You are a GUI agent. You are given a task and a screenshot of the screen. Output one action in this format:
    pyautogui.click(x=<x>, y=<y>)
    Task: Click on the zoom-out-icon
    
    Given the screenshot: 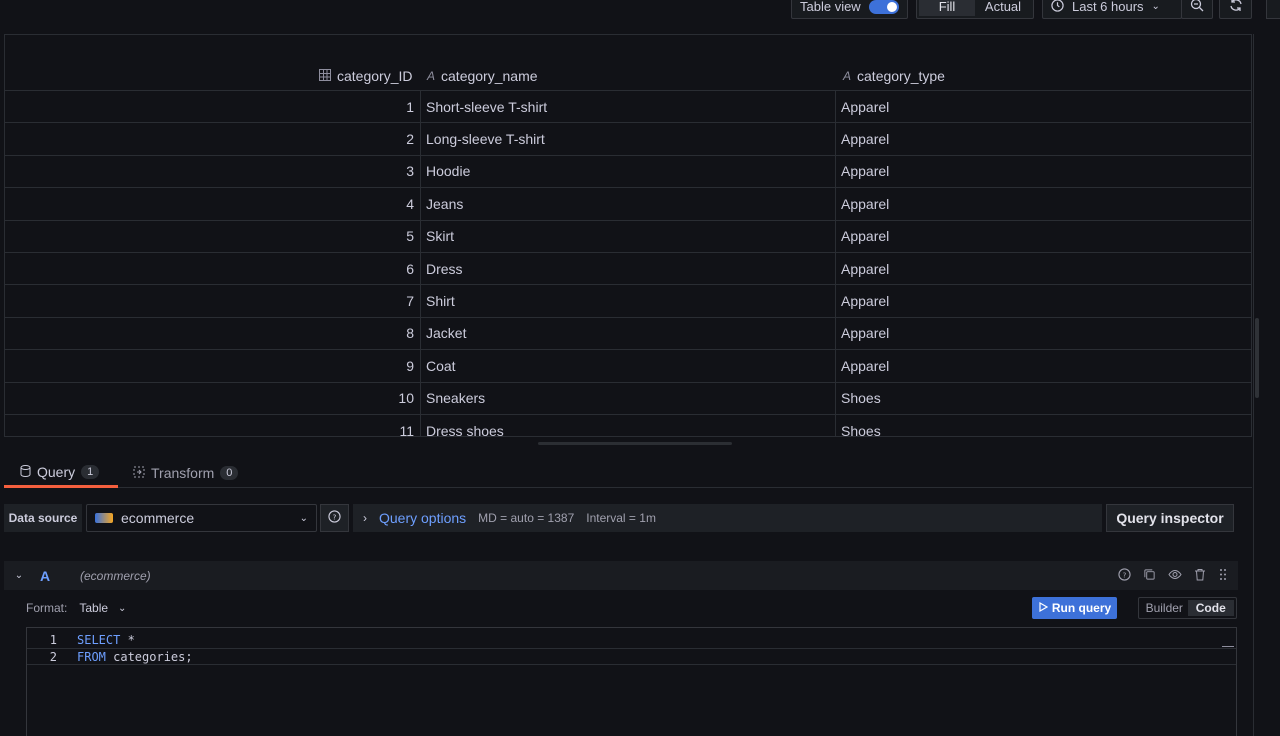 What is the action you would take?
    pyautogui.click(x=1197, y=7)
    